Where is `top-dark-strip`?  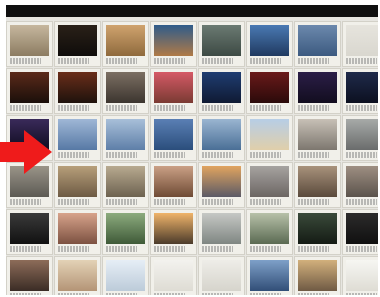 top-dark-strip is located at coordinates (192, 11).